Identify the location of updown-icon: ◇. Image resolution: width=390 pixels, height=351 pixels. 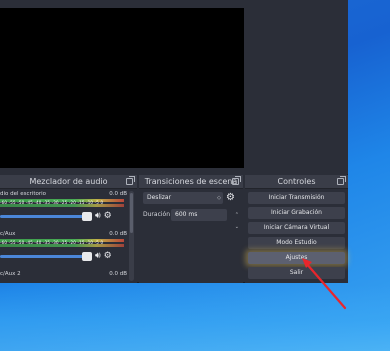
(219, 198).